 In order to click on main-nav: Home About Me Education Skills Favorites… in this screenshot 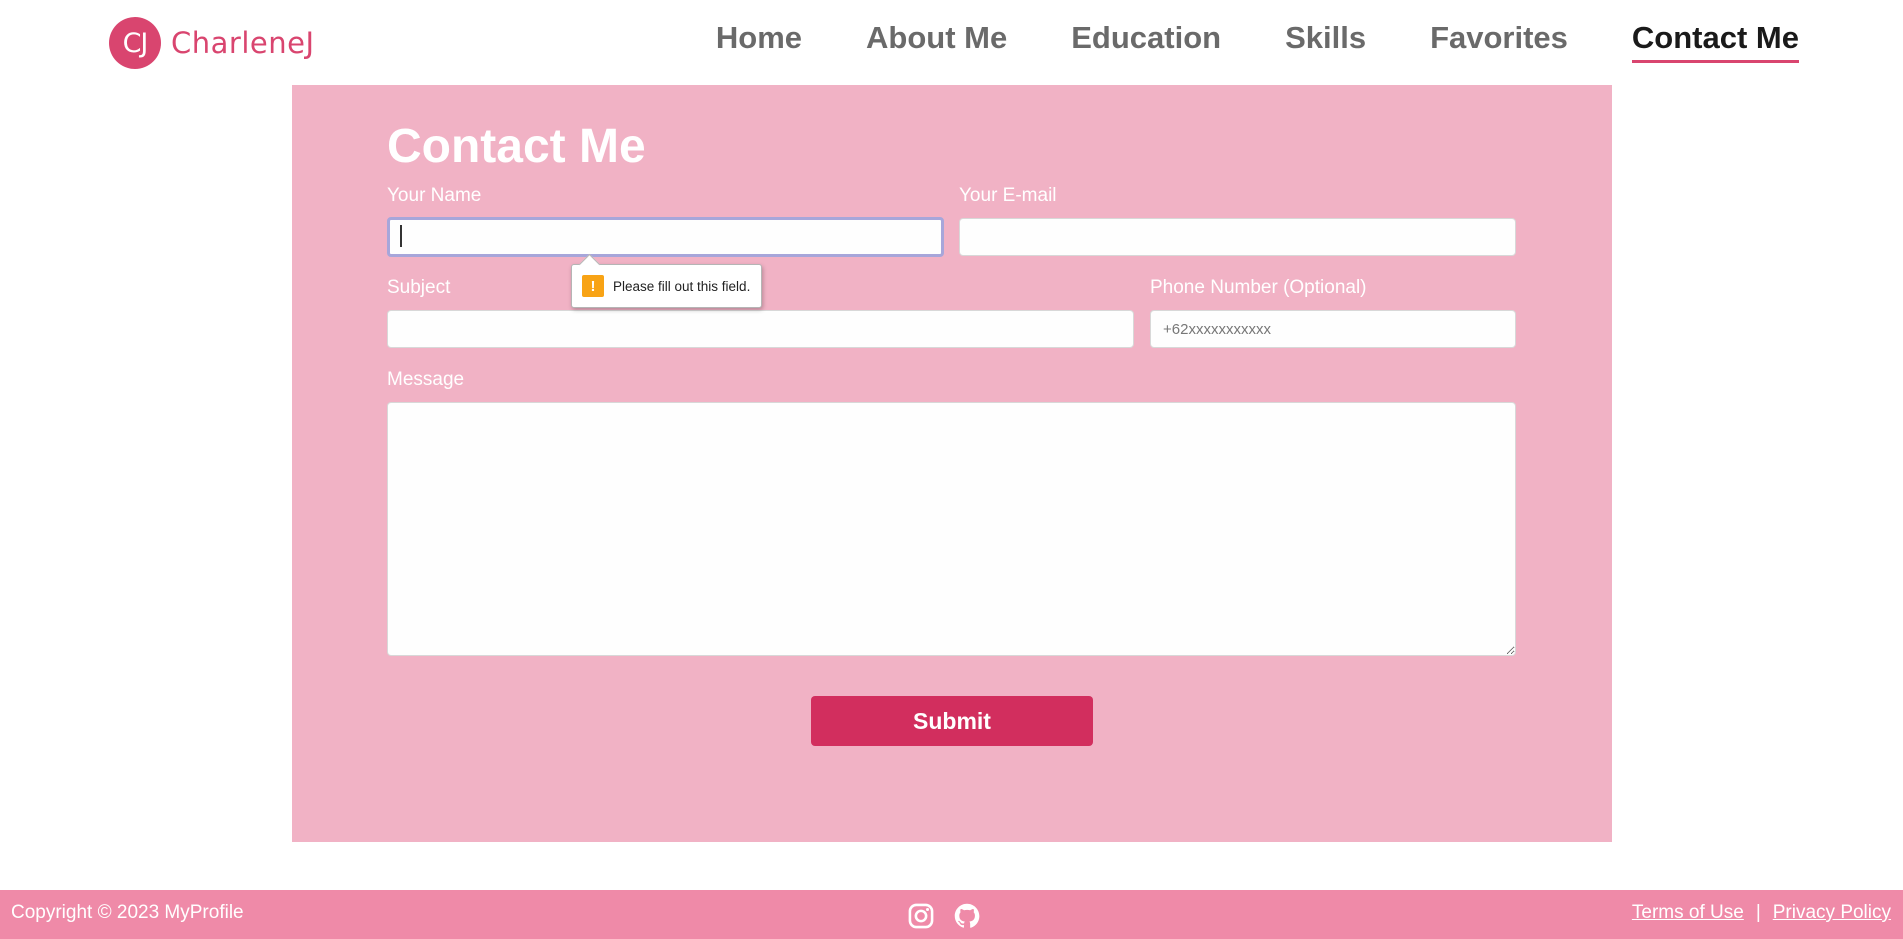, I will do `click(1257, 41)`.